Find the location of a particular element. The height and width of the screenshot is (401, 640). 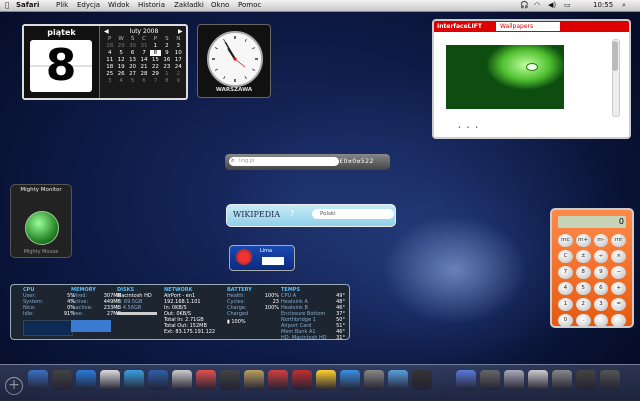

applications-icon is located at coordinates (514, 380).